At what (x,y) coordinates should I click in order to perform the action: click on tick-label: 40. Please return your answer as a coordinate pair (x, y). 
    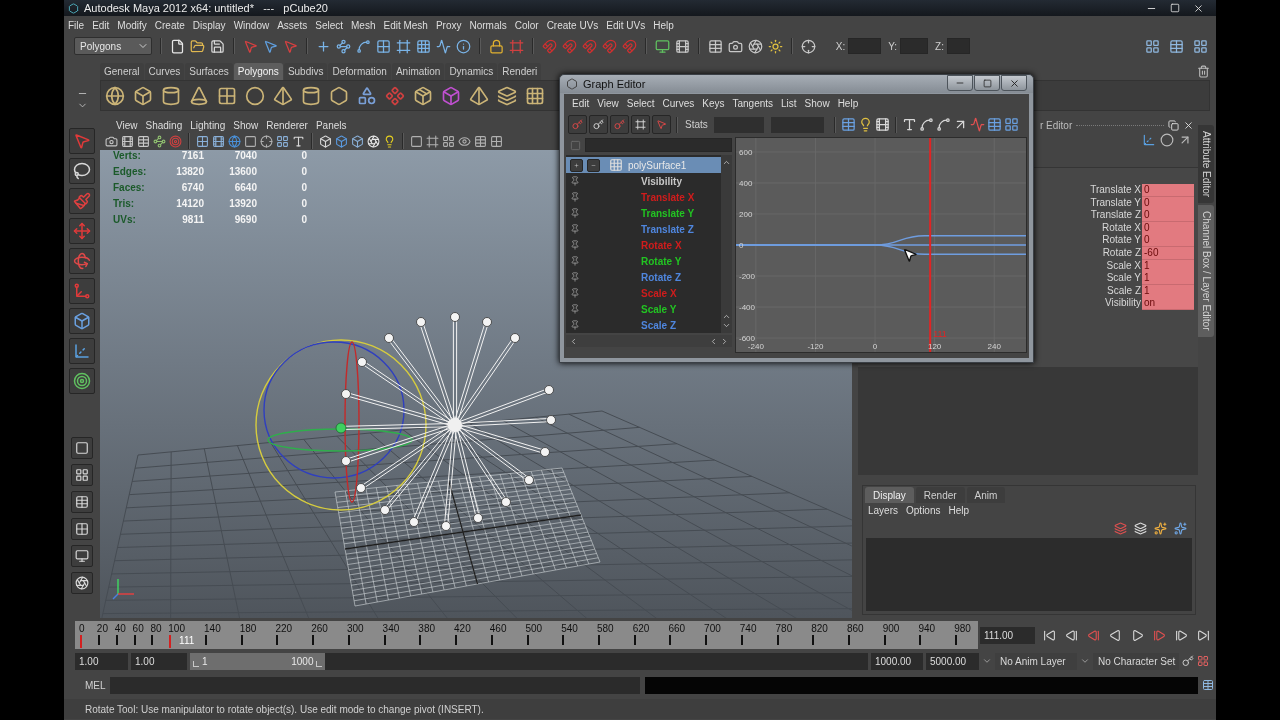
    Looking at the image, I should click on (120, 628).